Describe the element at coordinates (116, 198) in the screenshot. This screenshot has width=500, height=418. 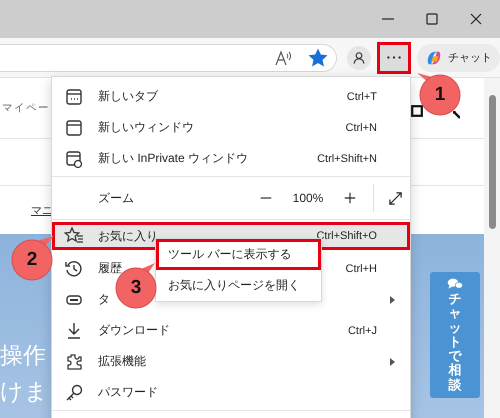
I see `zoom-label: ズーム` at that location.